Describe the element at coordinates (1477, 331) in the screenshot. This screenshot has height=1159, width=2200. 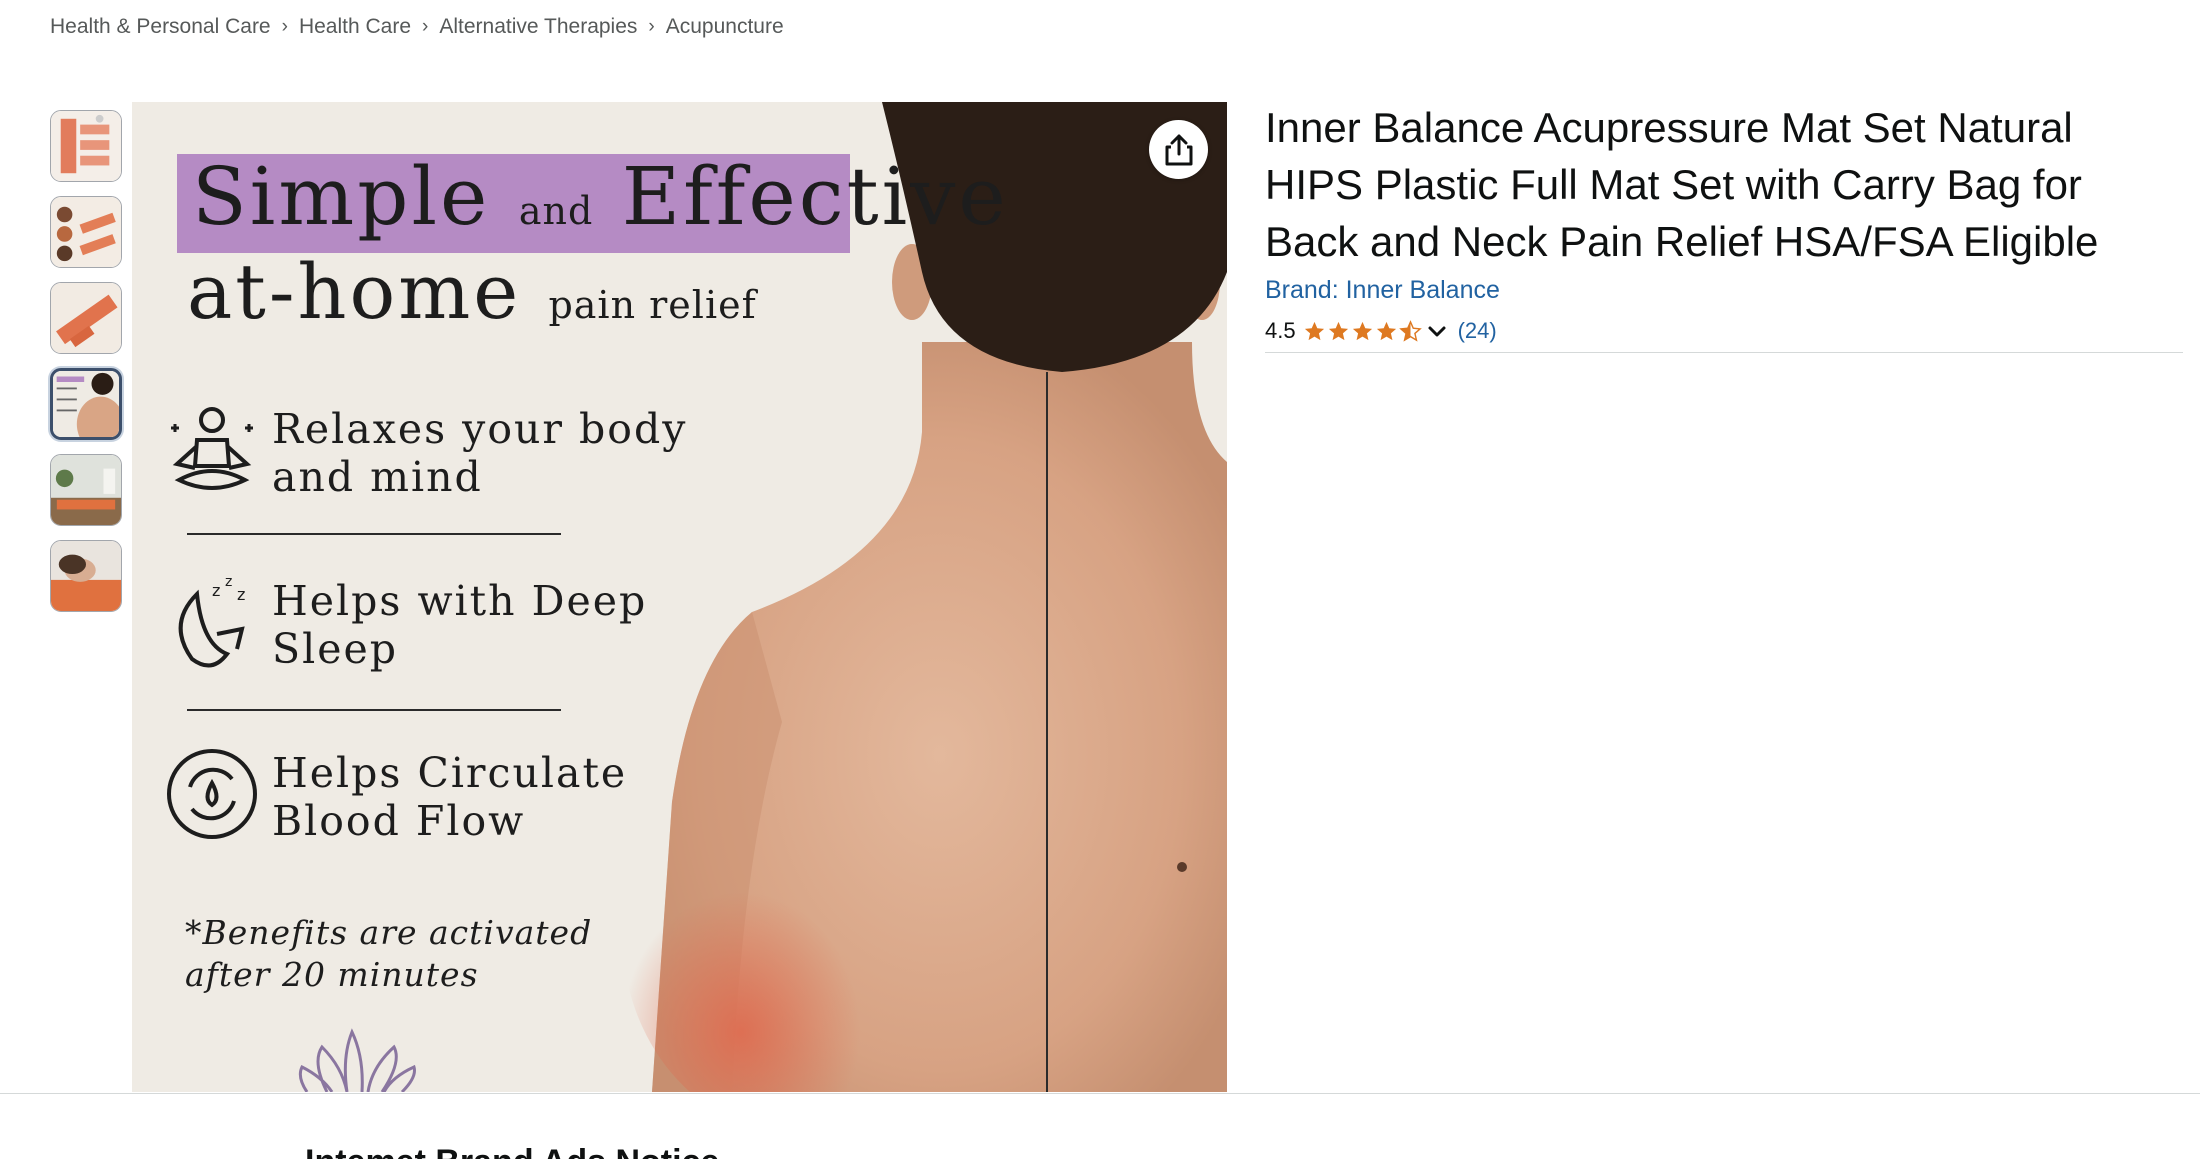
I see `review-count-link: (24)` at that location.